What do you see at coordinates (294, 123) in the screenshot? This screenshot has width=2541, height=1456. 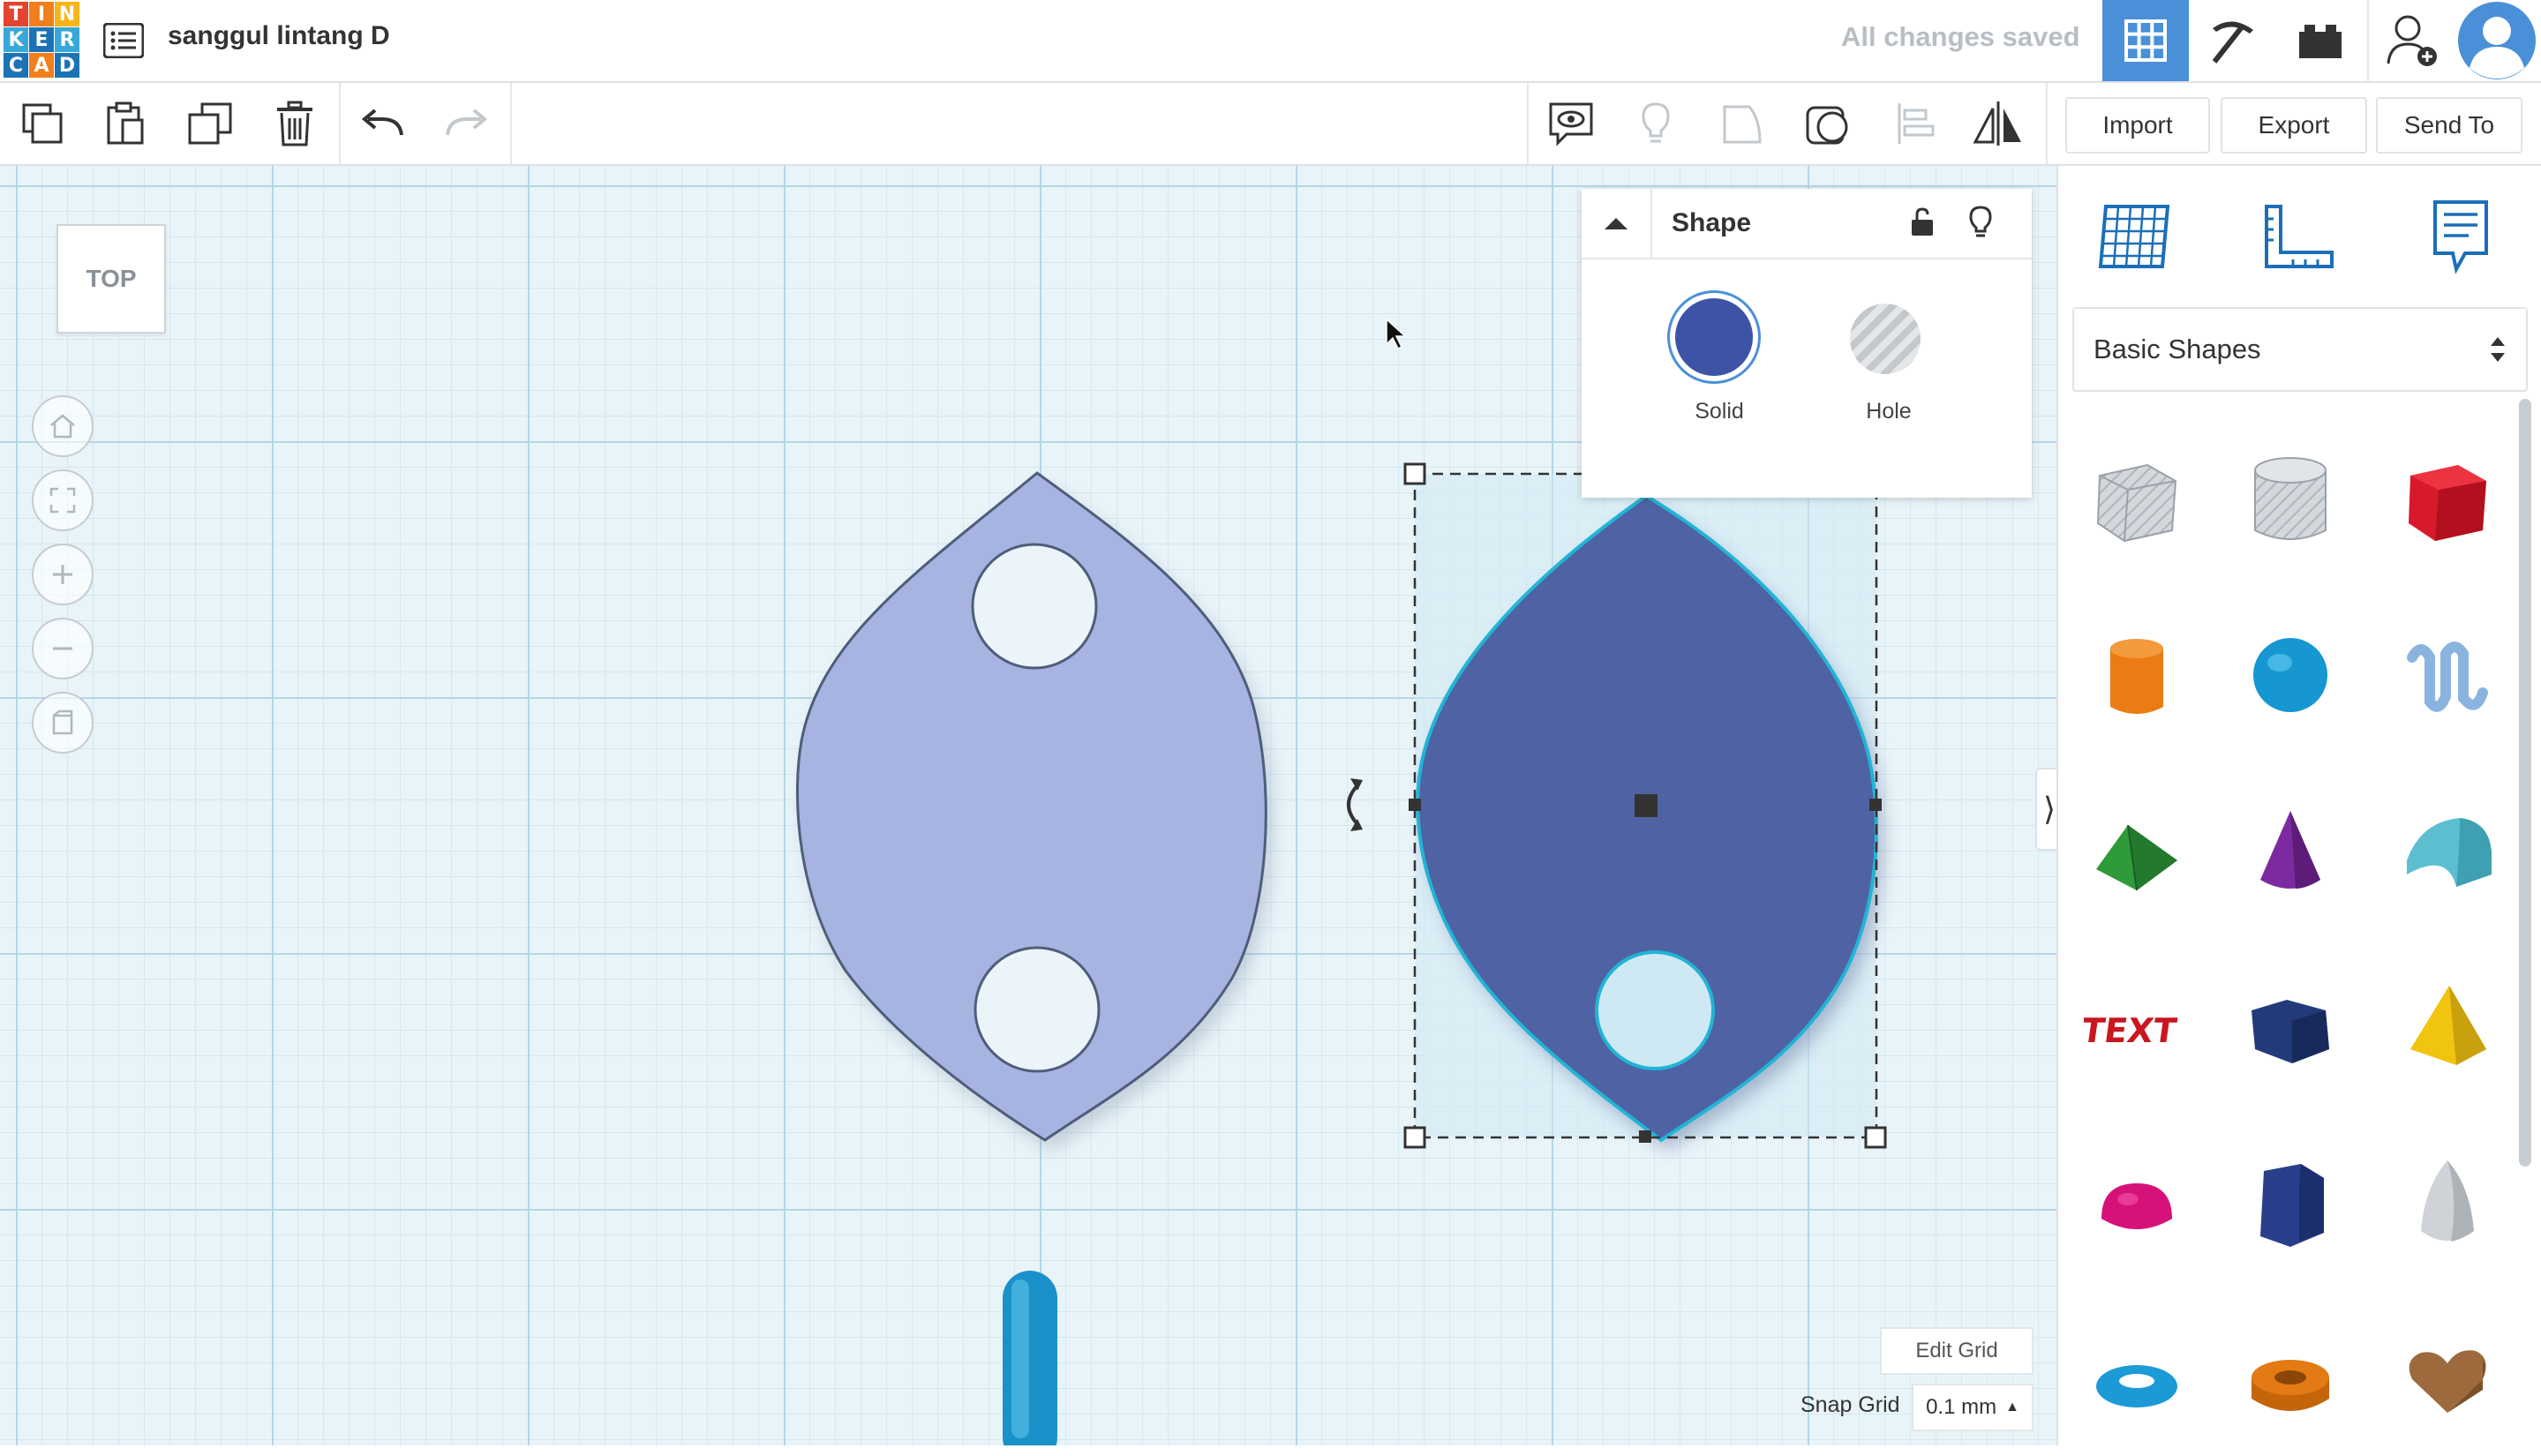 I see `delete-button` at bounding box center [294, 123].